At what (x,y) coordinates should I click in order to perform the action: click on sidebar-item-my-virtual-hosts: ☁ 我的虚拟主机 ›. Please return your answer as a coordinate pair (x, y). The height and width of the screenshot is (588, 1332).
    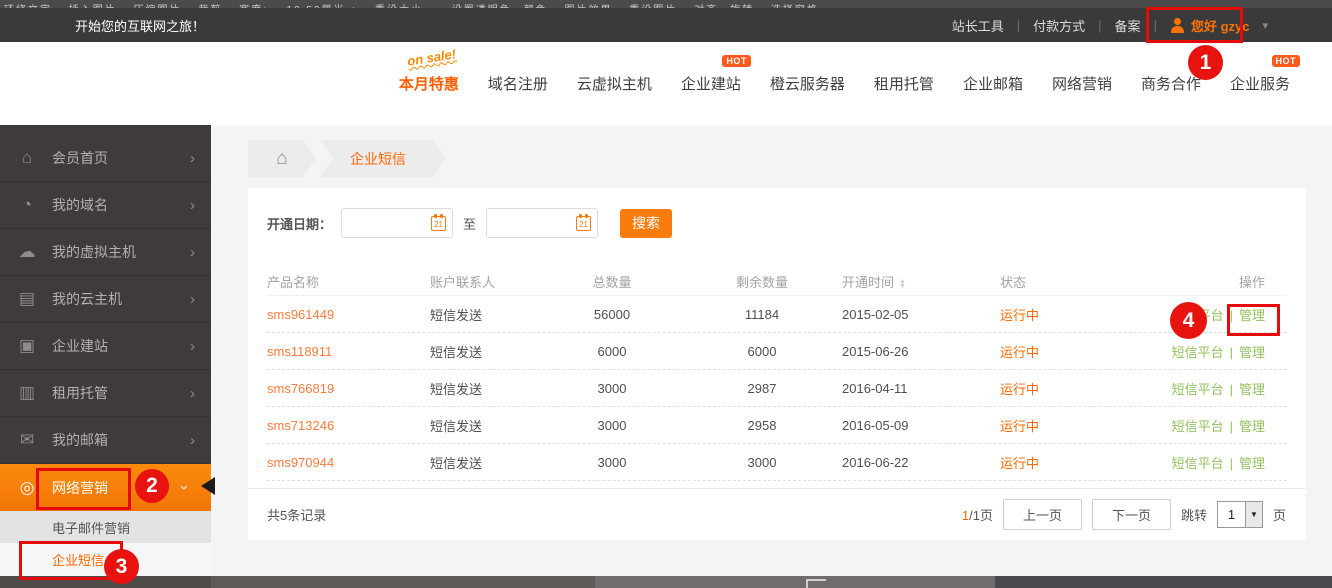
    Looking at the image, I should click on (105, 252).